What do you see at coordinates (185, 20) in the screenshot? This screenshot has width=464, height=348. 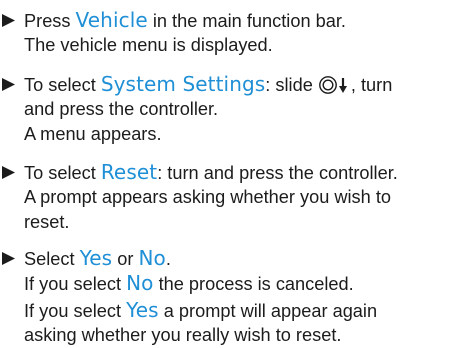 I see `step-1-line-1: Press Vehicle in the main function bar.` at bounding box center [185, 20].